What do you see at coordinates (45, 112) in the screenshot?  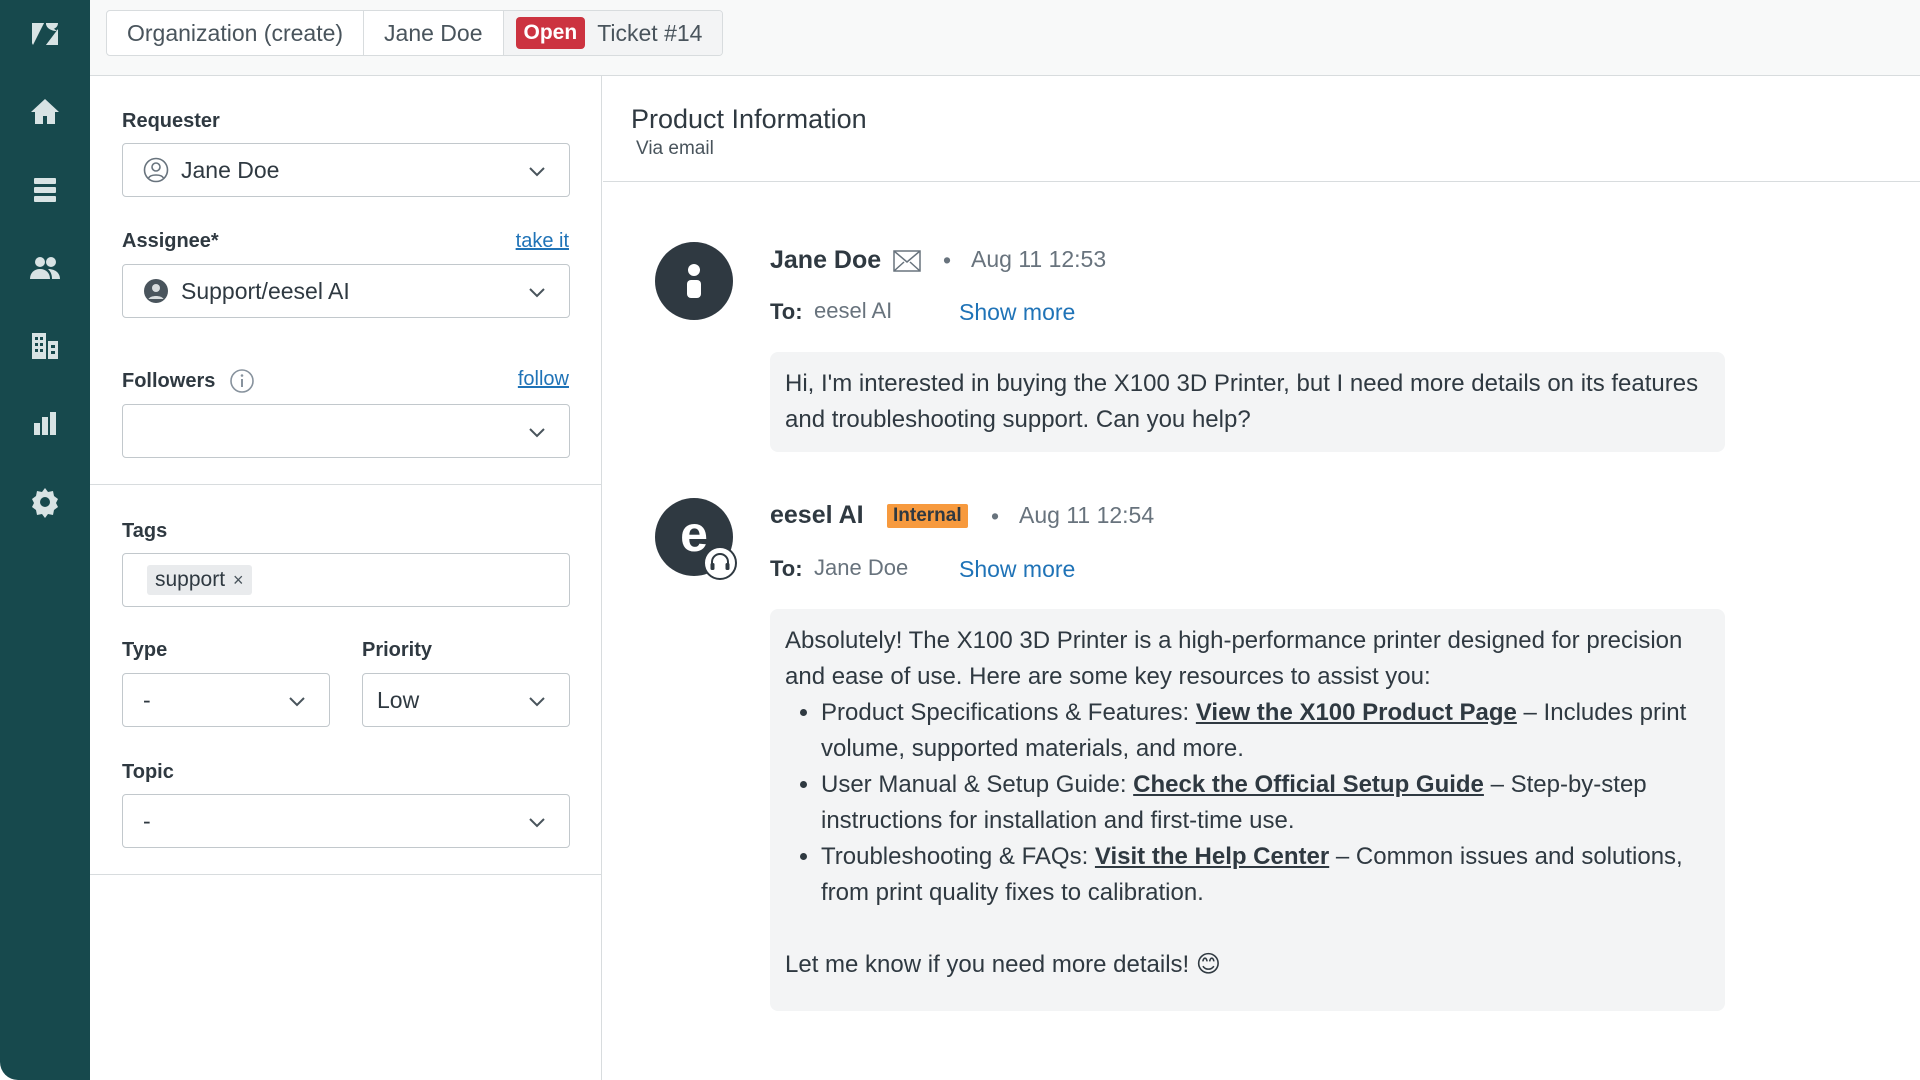 I see `home-icon` at bounding box center [45, 112].